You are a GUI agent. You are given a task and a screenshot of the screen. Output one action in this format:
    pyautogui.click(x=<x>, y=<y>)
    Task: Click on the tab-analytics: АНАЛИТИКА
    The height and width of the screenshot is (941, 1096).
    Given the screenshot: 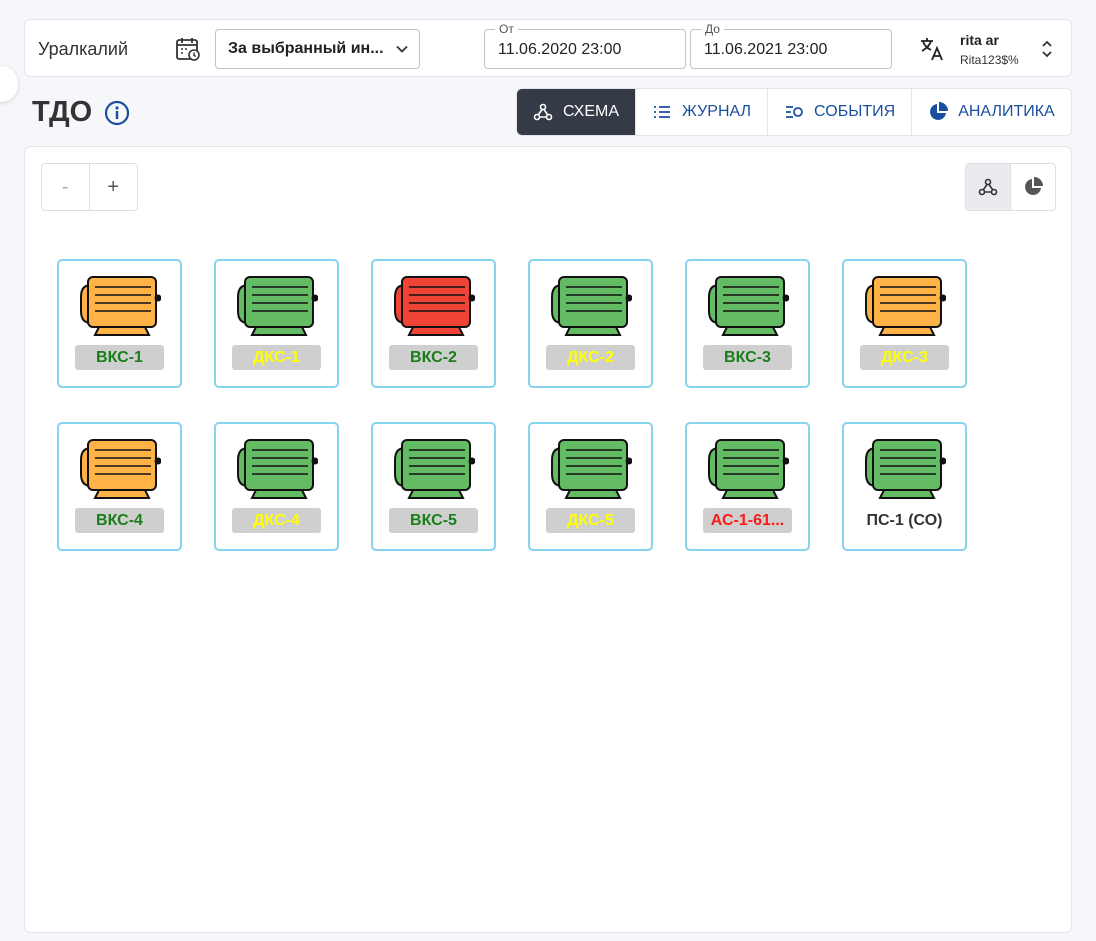 What is the action you would take?
    pyautogui.click(x=991, y=112)
    